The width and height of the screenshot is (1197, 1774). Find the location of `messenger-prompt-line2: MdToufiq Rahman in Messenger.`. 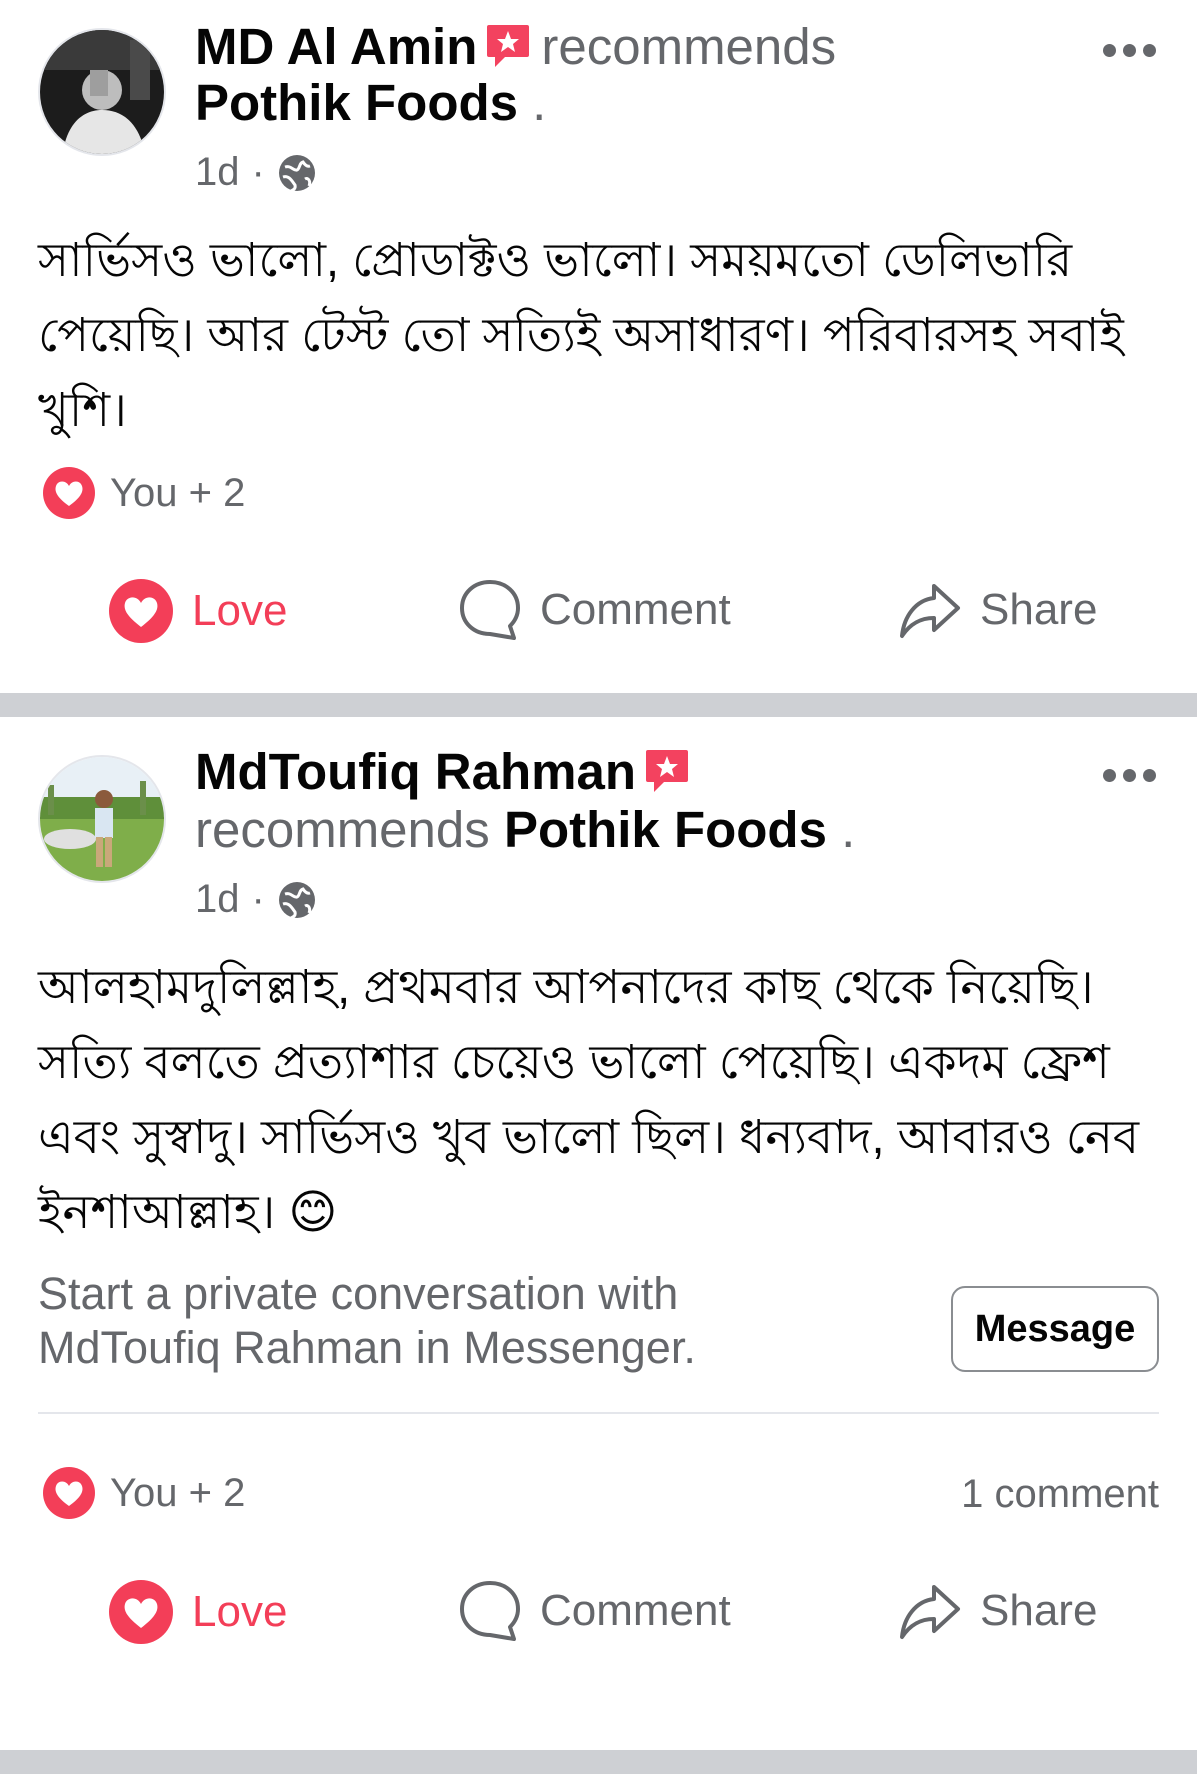

messenger-prompt-line2: MdToufiq Rahman in Messenger. is located at coordinates (367, 1347).